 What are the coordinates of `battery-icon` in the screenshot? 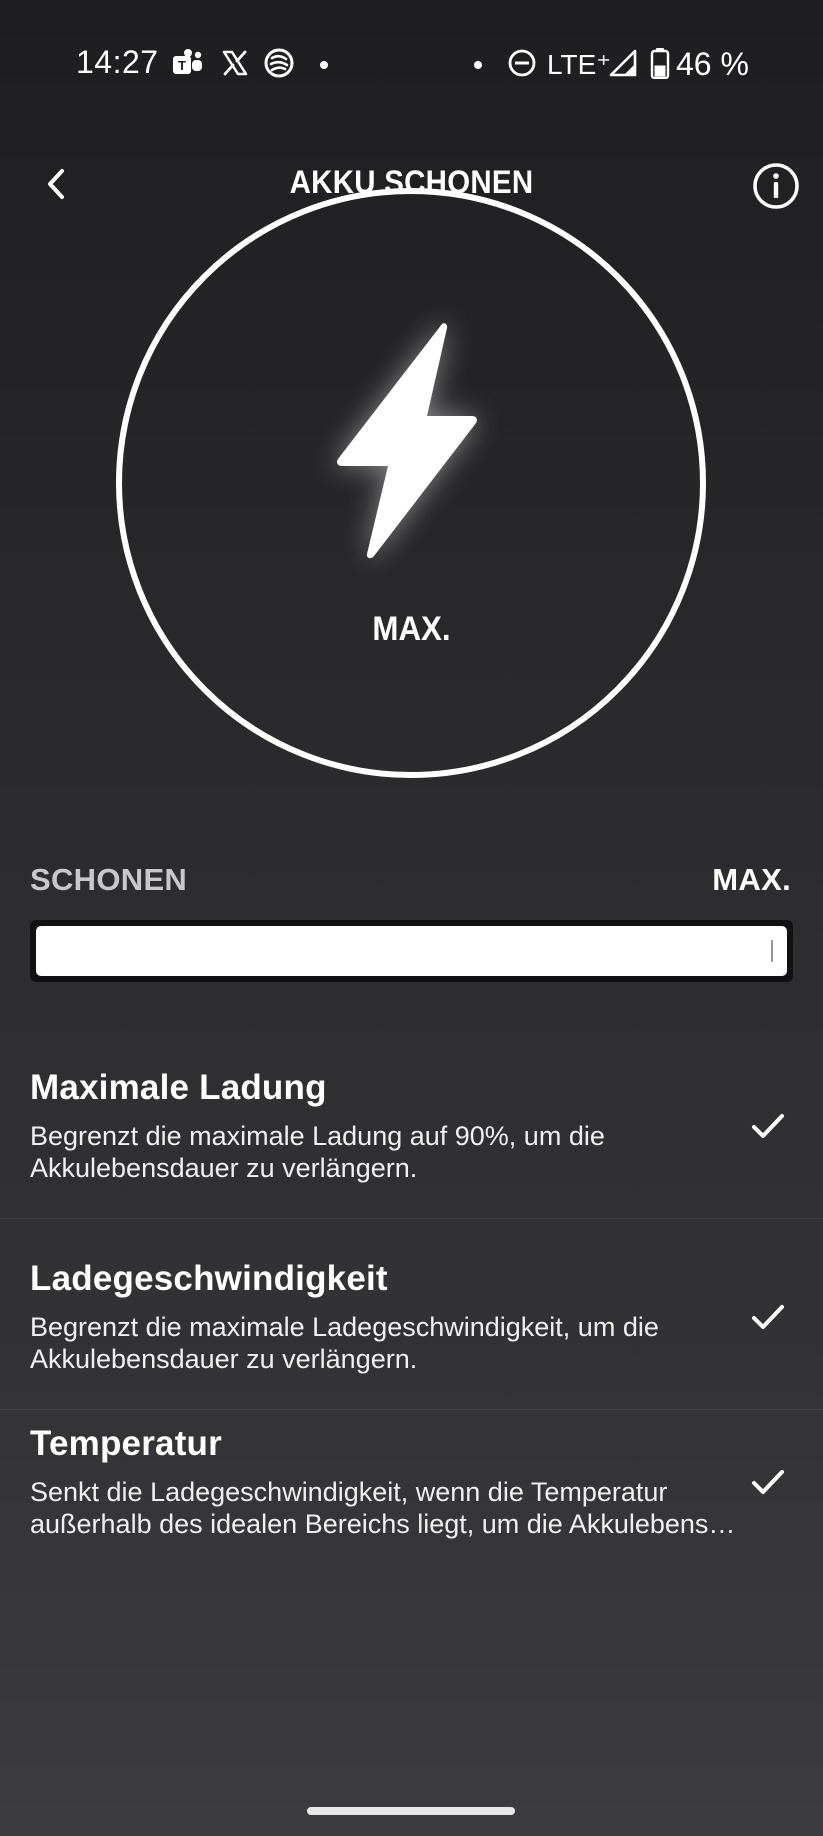 It's located at (660, 63).